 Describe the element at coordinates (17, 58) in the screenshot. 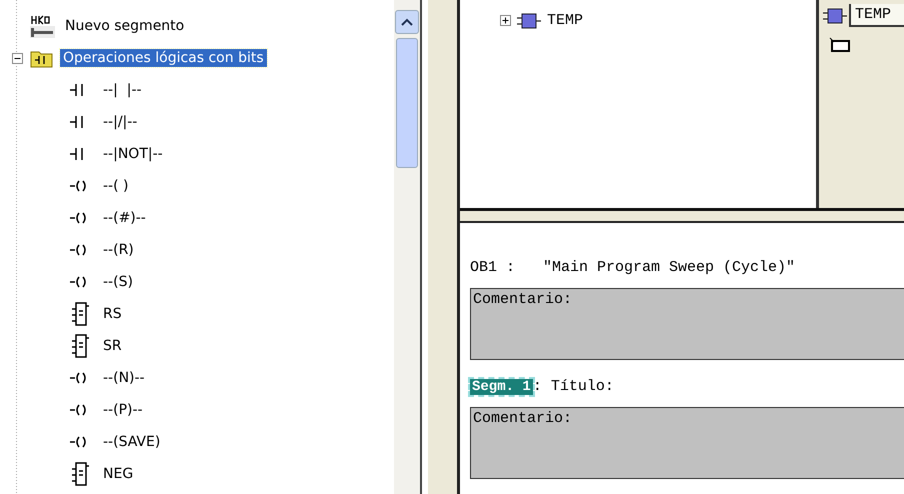

I see `collapse-toggle` at that location.